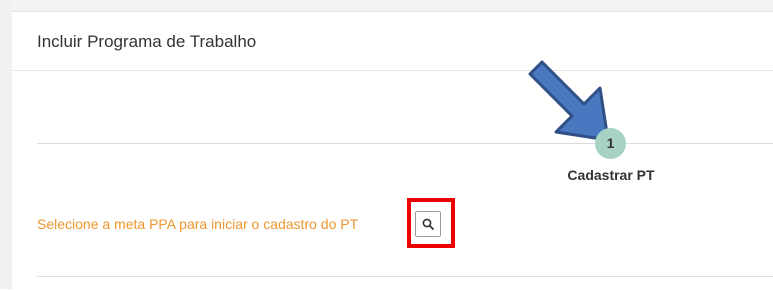 The width and height of the screenshot is (773, 290). I want to click on section-divider, so click(405, 276).